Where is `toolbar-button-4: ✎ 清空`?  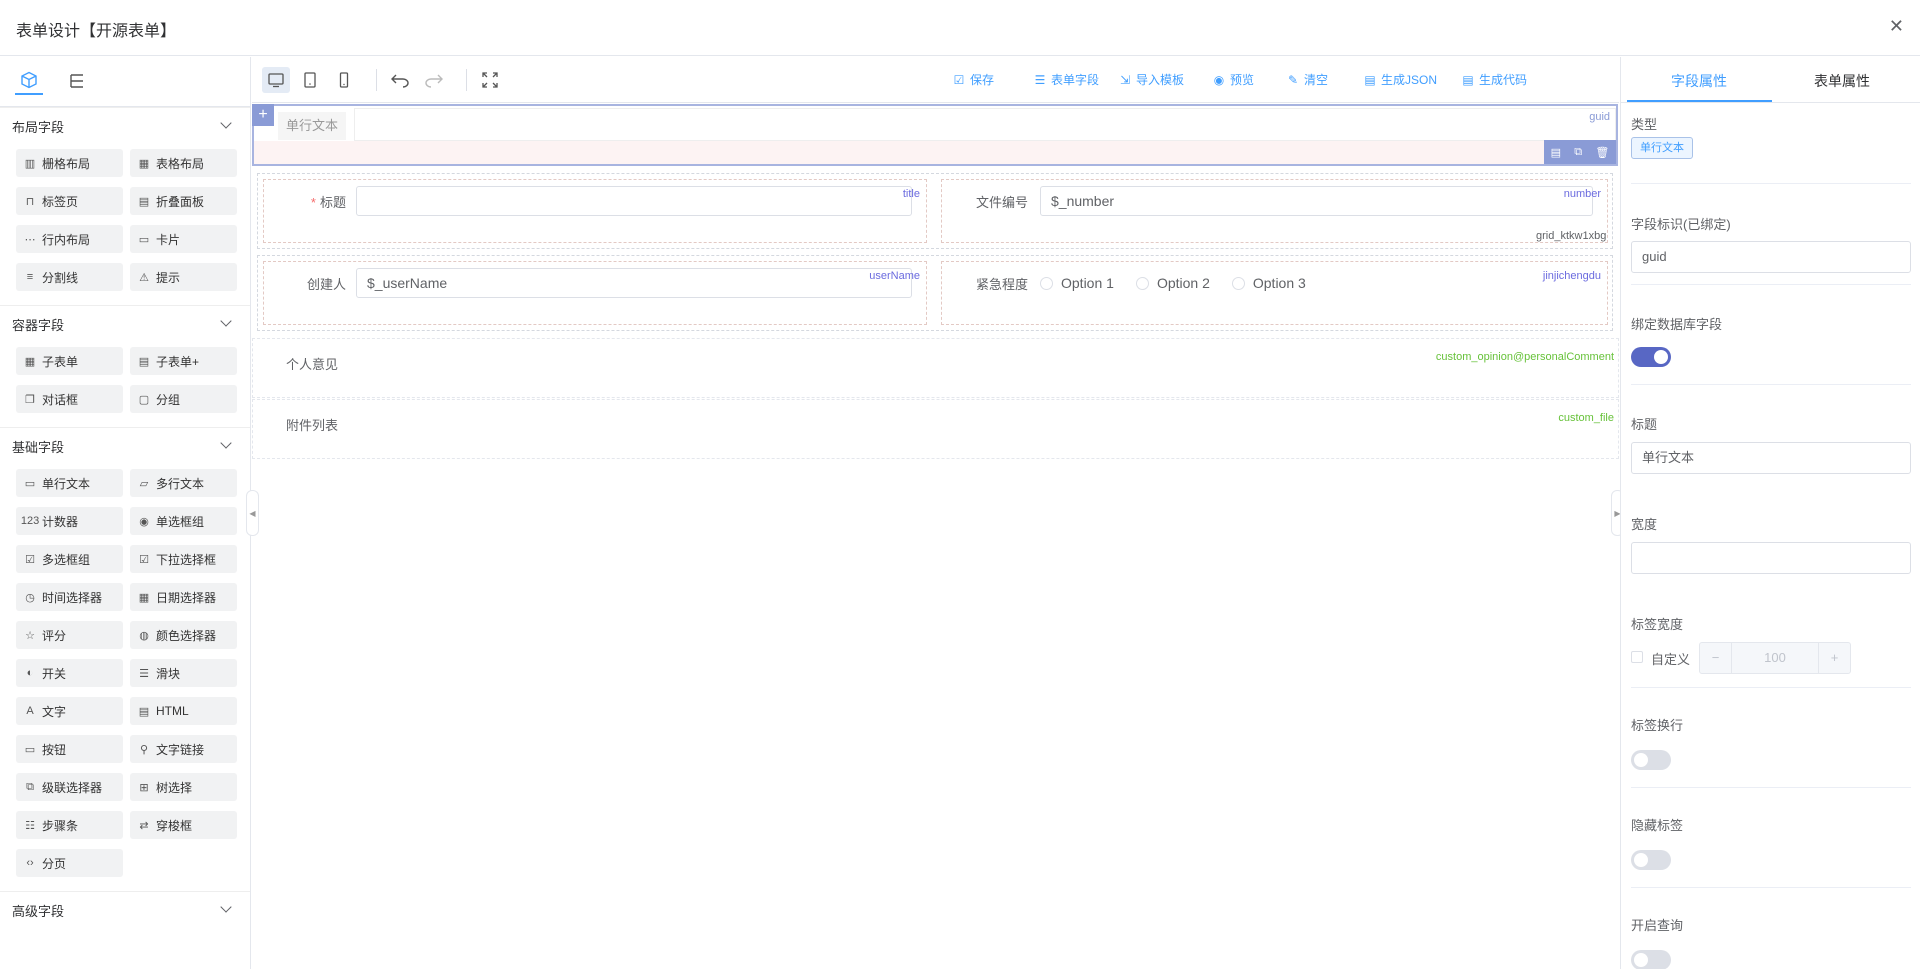 toolbar-button-4: ✎ 清空 is located at coordinates (1307, 79).